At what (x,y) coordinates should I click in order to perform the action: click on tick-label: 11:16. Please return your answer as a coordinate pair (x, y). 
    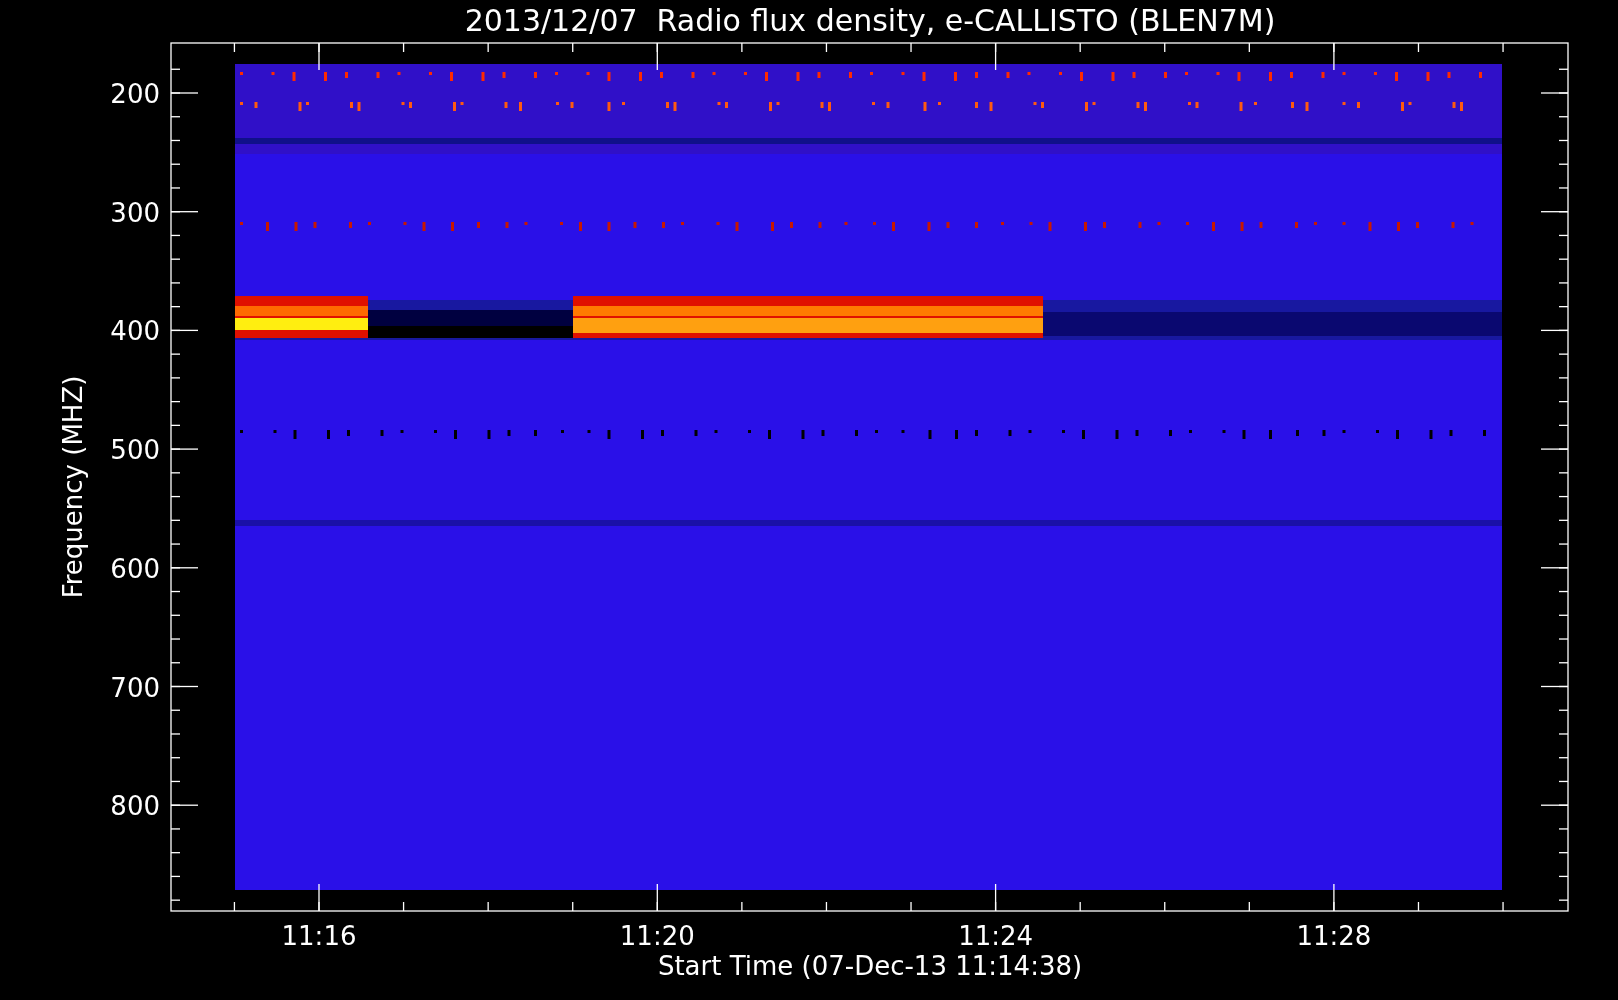
    Looking at the image, I should click on (319, 936).